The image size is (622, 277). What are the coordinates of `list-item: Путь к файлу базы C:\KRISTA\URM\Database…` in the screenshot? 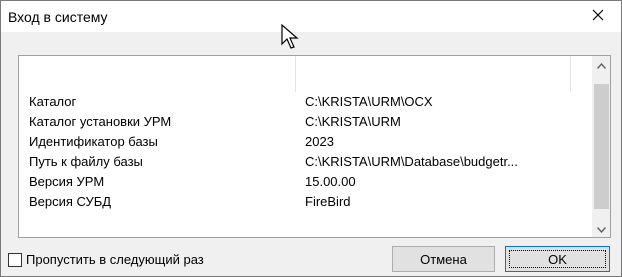 It's located at (304, 162).